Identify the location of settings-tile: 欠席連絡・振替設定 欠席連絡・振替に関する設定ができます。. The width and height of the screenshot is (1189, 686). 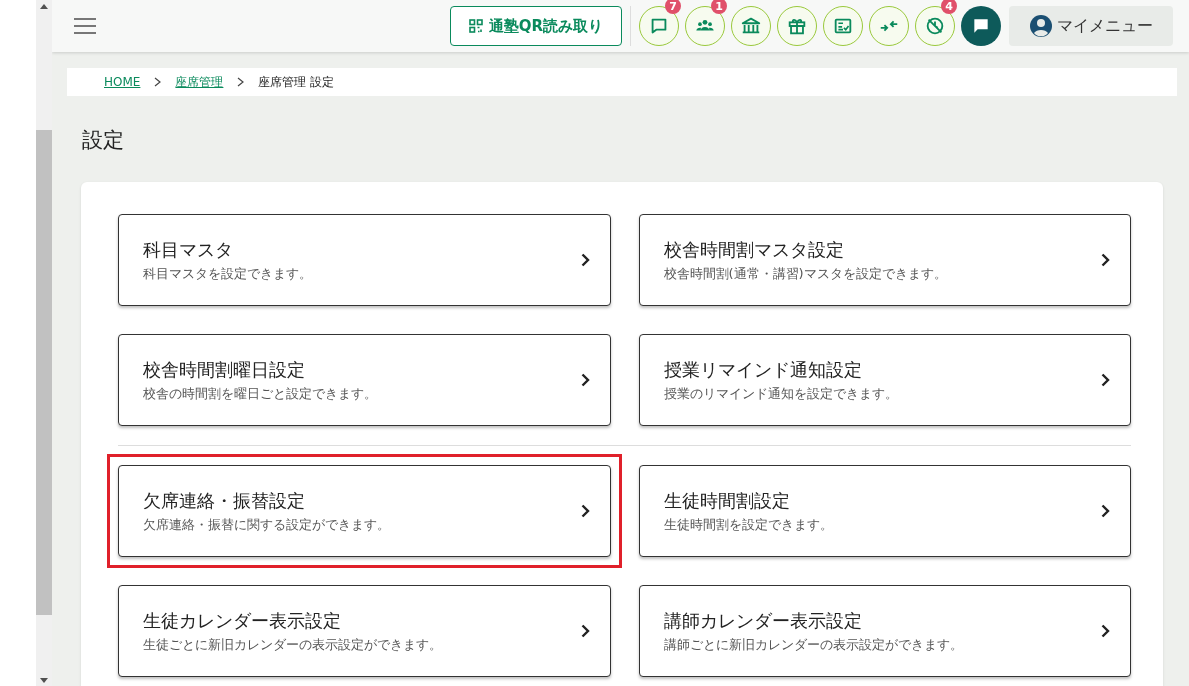
(364, 511).